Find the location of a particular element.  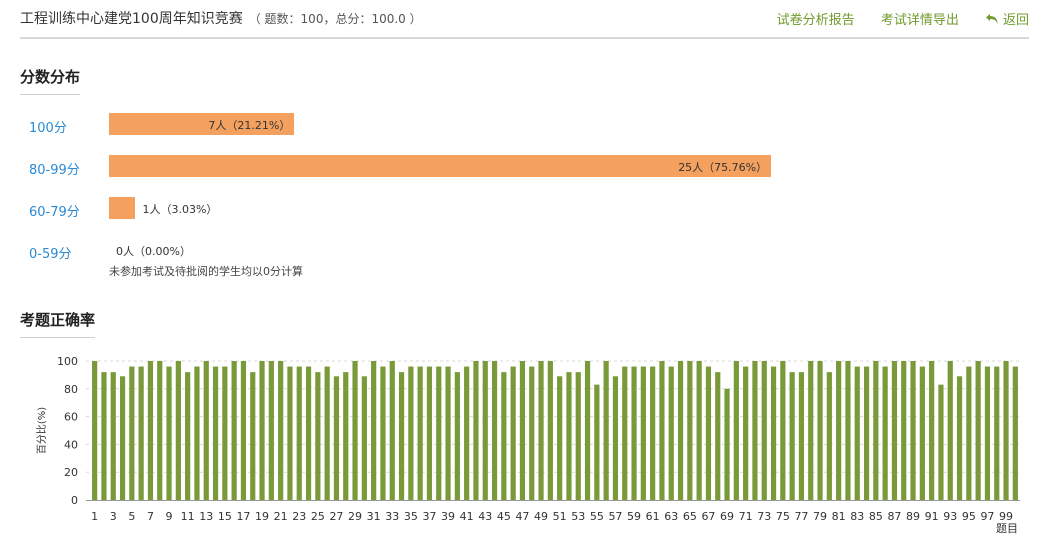

y-tick-label: 40 is located at coordinates (71, 444).